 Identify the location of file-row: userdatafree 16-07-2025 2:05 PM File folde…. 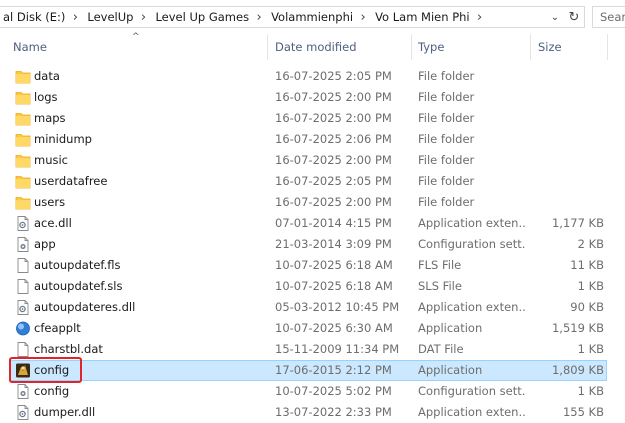
(312, 181).